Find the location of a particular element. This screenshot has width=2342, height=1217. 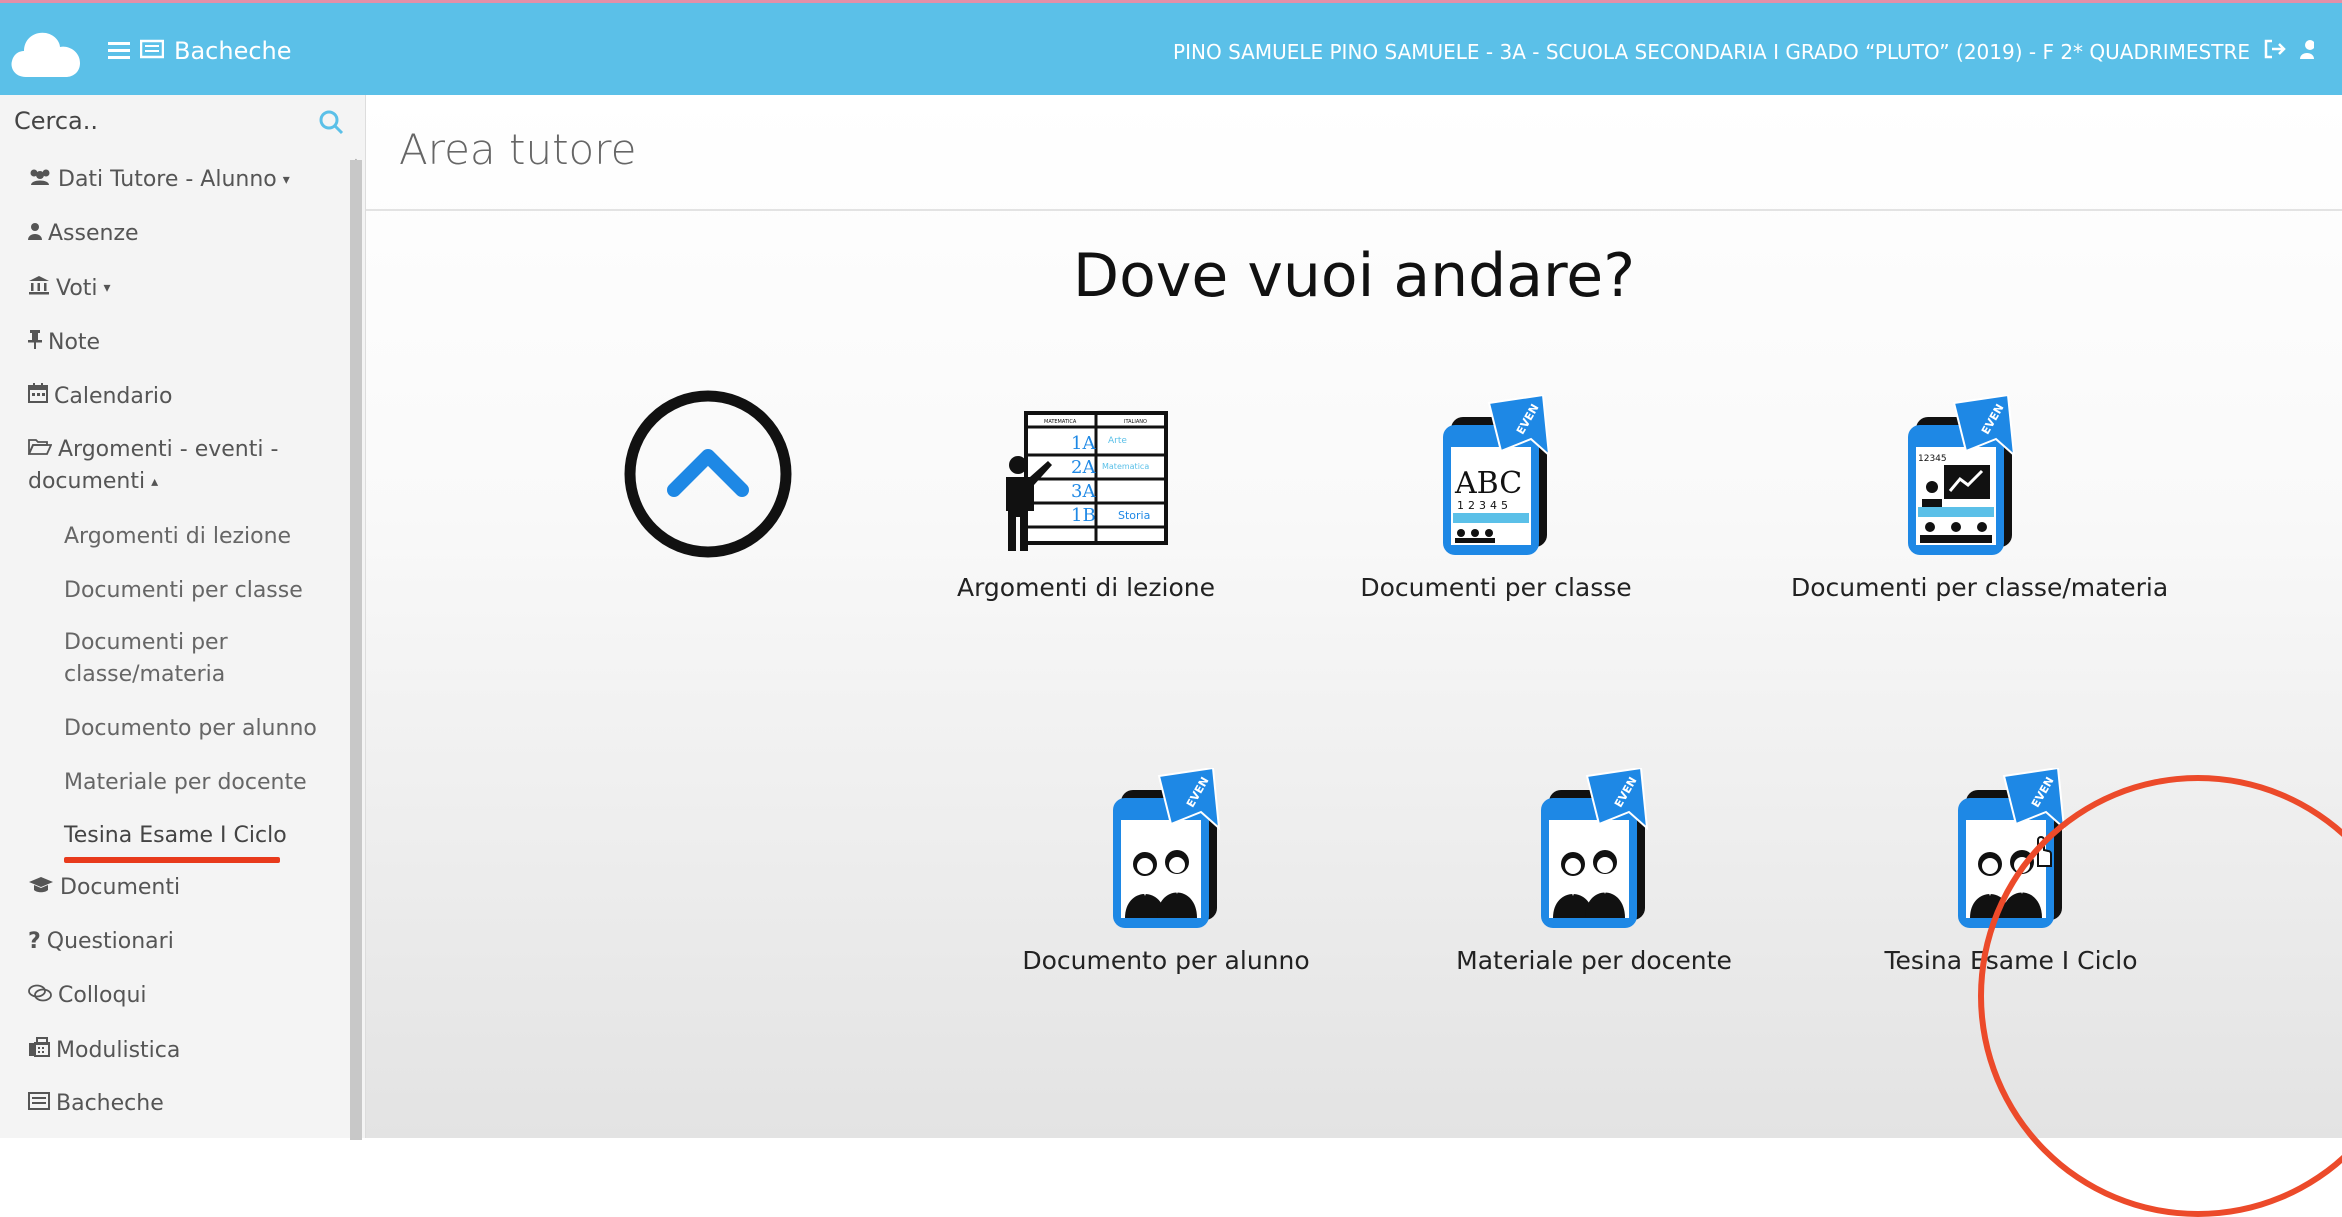

tile-label: Documento per alunno is located at coordinates (1166, 960).